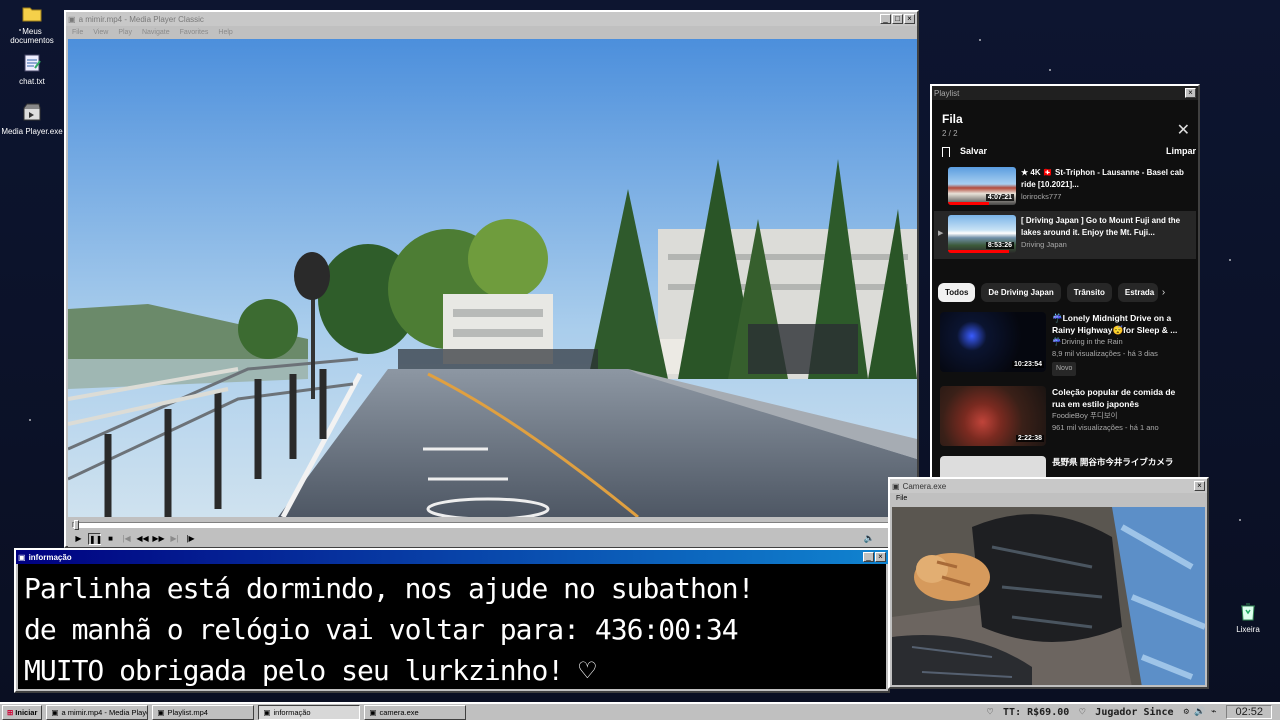  I want to click on playback-controls: ▶ ❚❚ ■ |◀ ◀◀ ▶▶ ▶| |▶ 🔈, so click(492, 532).